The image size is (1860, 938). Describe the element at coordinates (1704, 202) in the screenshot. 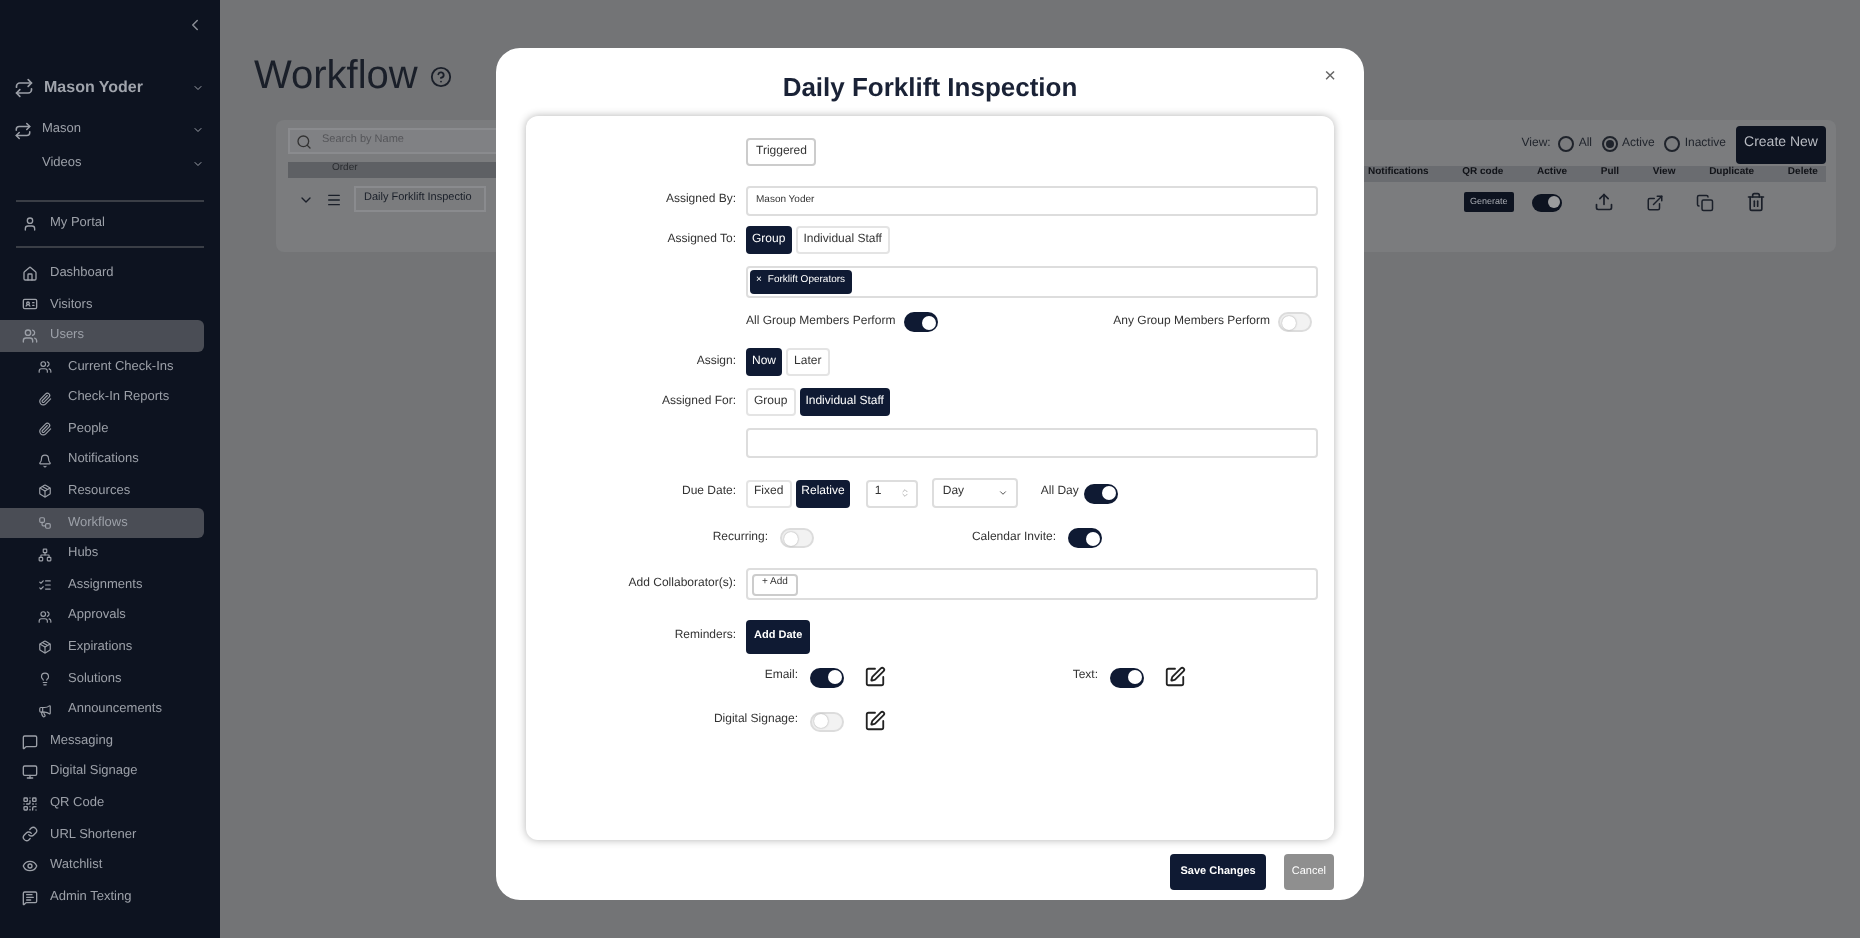

I see `copy-icon` at that location.